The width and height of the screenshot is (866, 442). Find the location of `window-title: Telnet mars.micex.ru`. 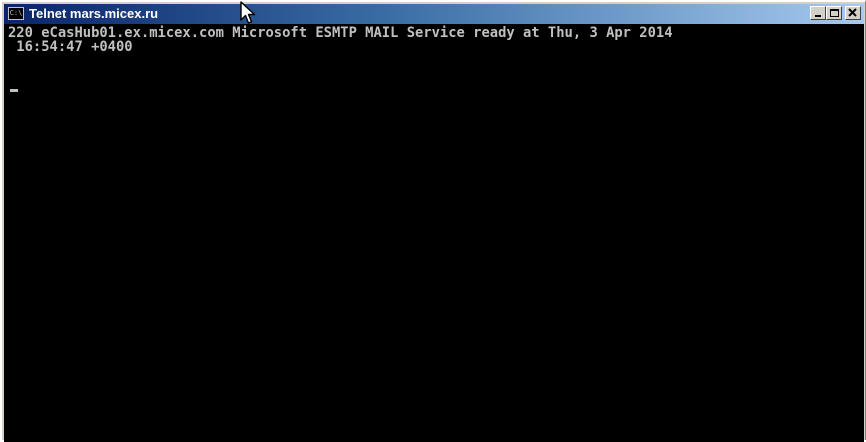

window-title: Telnet mars.micex.ru is located at coordinates (94, 13).